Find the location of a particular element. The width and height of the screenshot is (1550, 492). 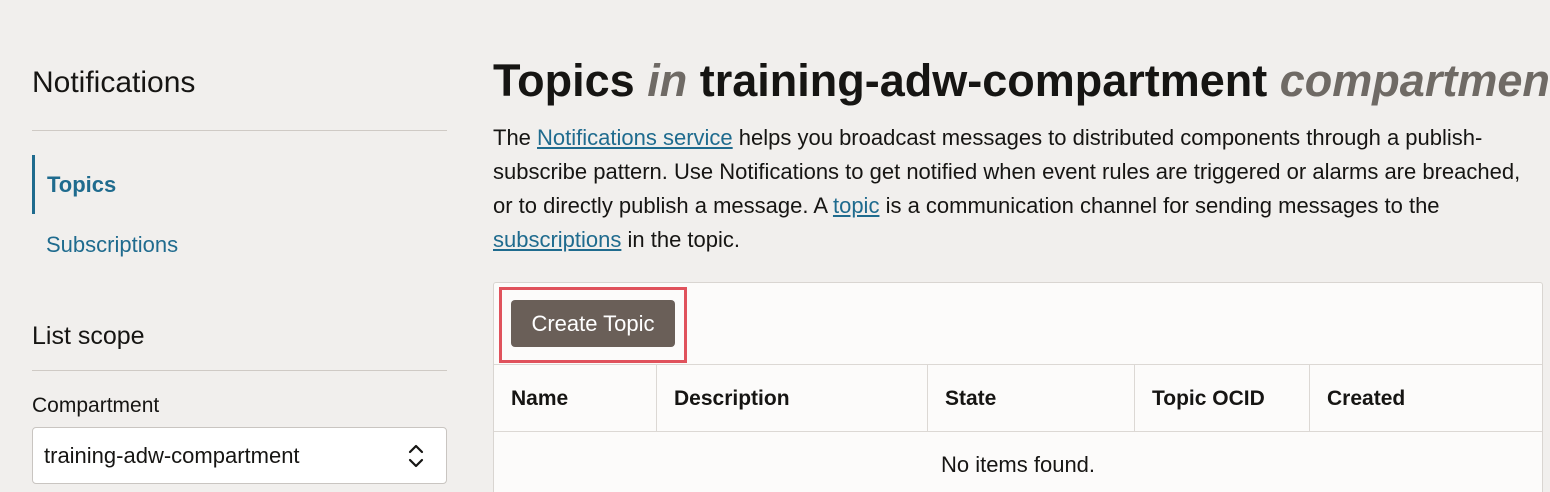

topic-link: topic is located at coordinates (856, 205).